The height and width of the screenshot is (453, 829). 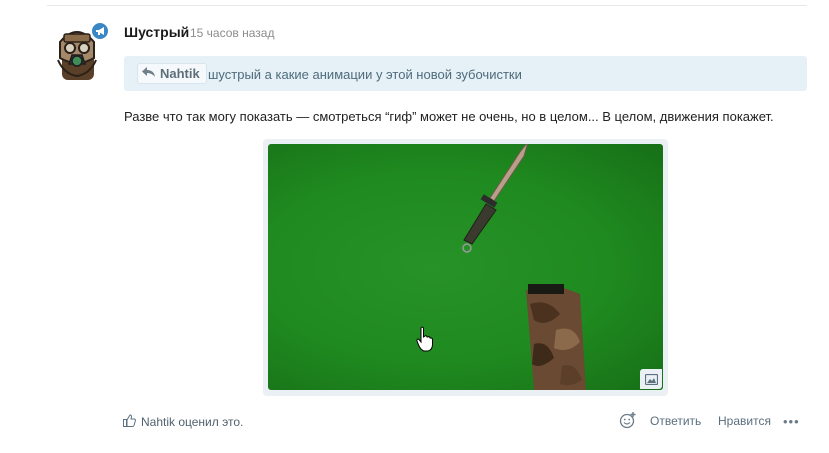 I want to click on more-options-button: •••, so click(x=791, y=421).